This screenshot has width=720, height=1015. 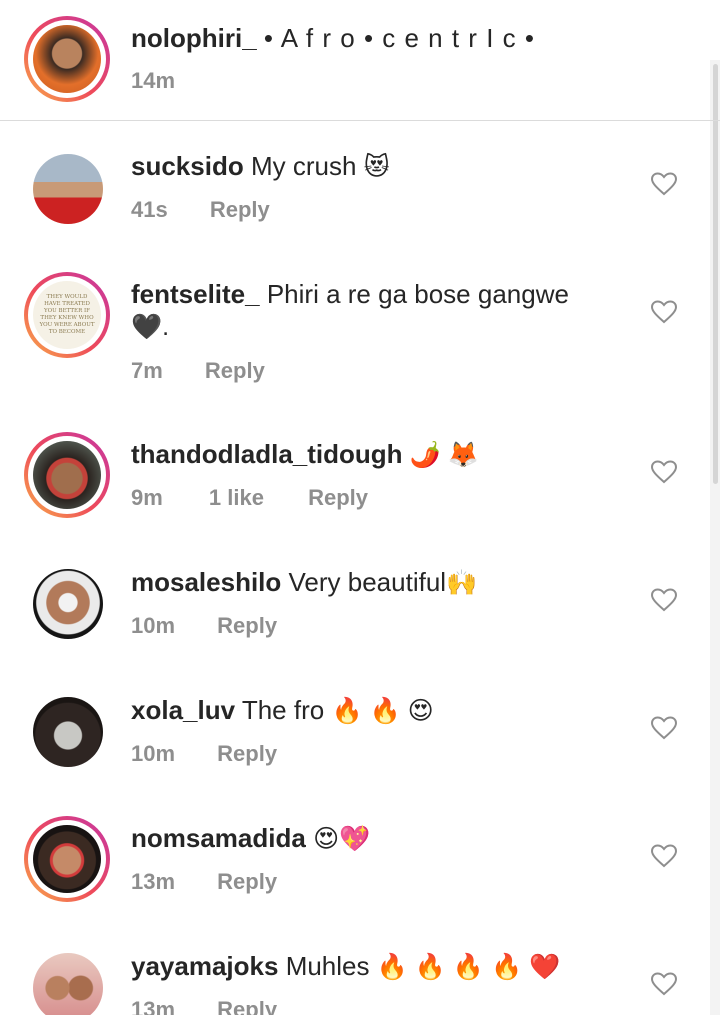 I want to click on caption-avatar-ring, so click(x=67, y=59).